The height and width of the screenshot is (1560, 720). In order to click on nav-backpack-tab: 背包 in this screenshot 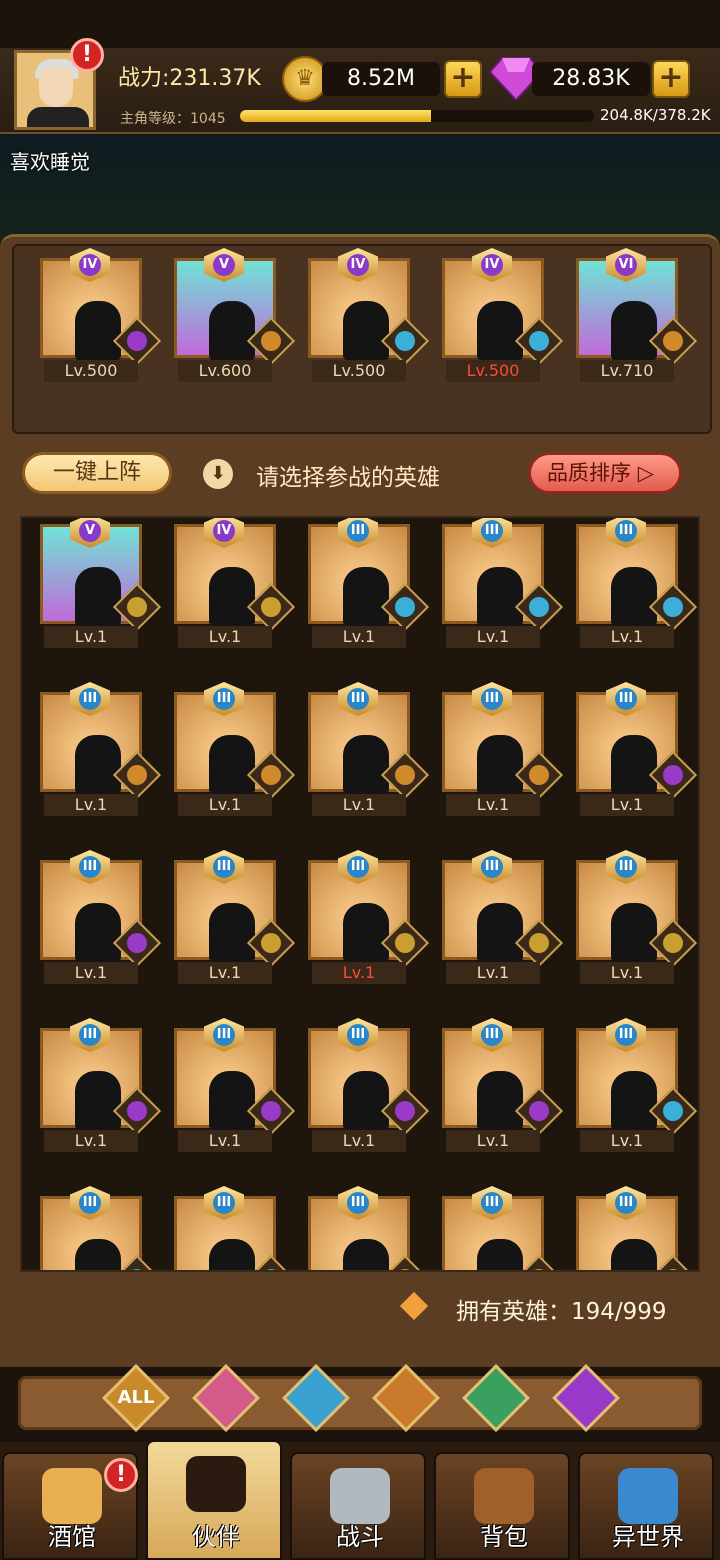, I will do `click(502, 1506)`.